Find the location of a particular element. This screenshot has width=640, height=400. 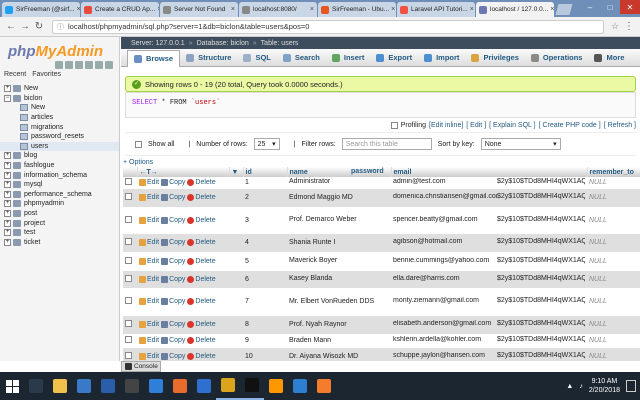

tree-item: + blog is located at coordinates (59, 156).